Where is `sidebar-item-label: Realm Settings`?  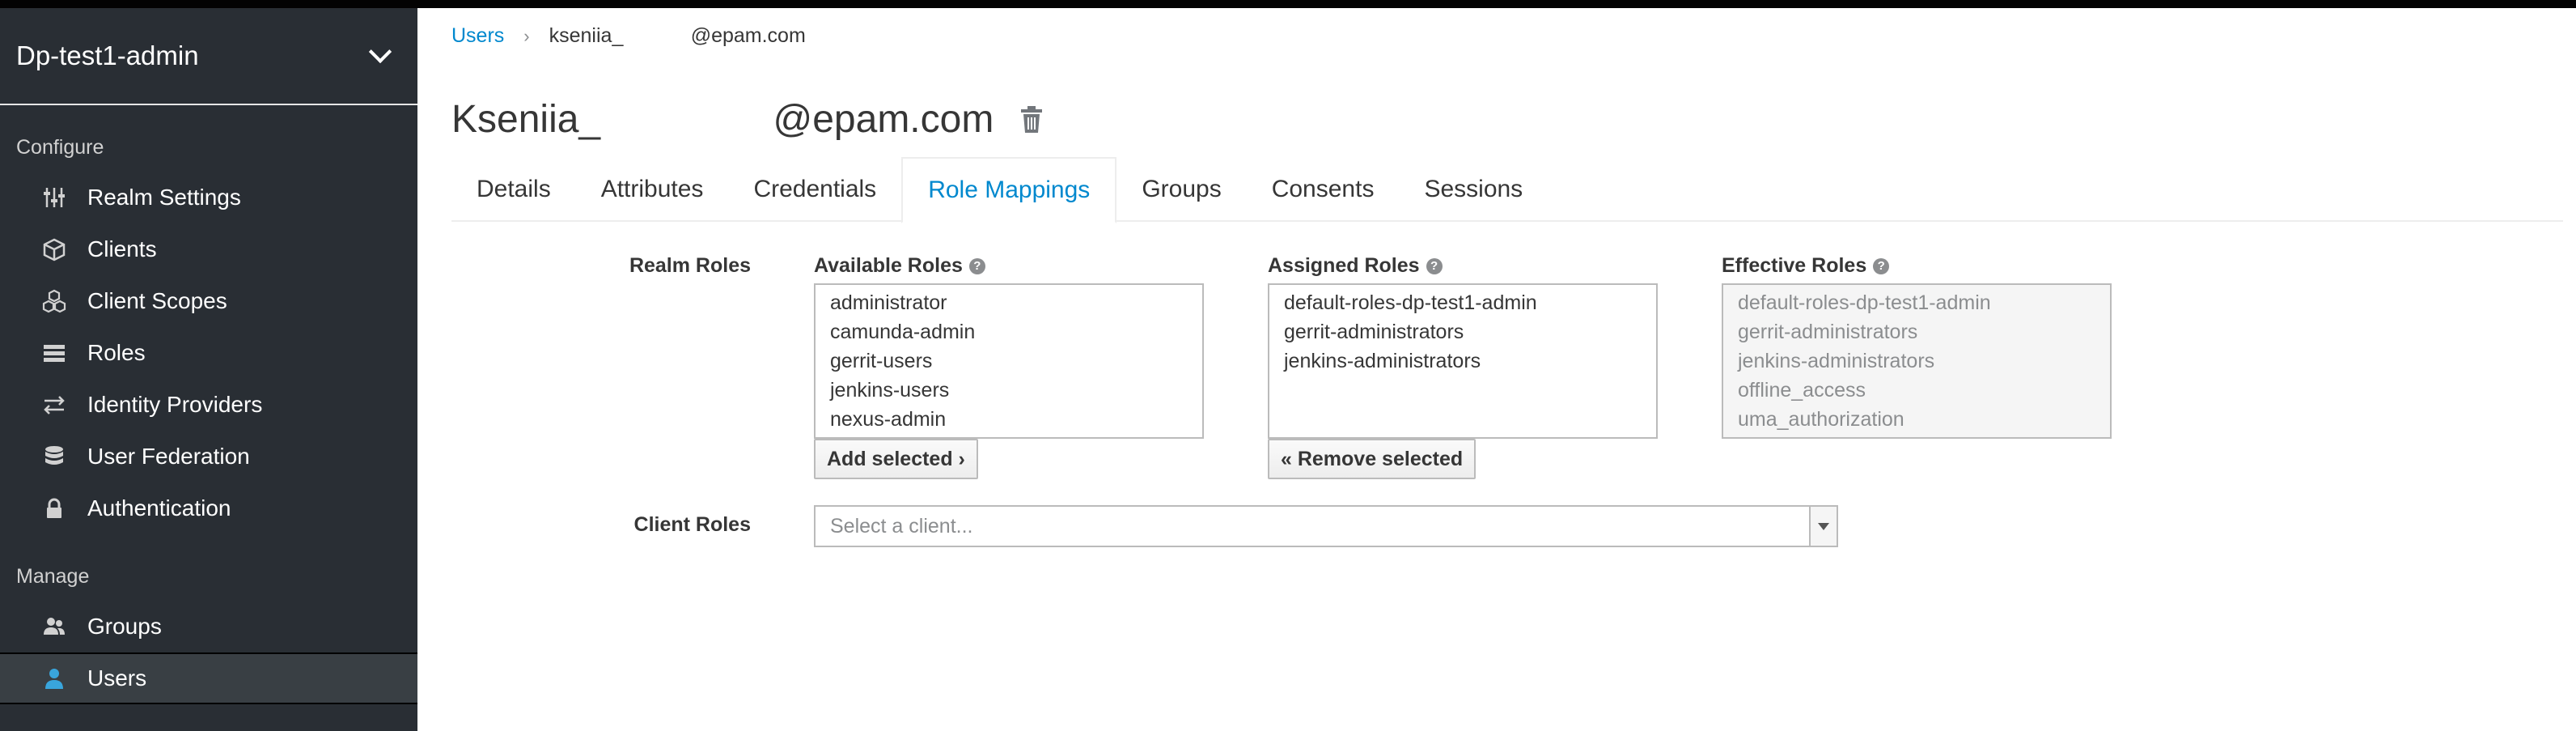
sidebar-item-label: Realm Settings is located at coordinates (164, 197).